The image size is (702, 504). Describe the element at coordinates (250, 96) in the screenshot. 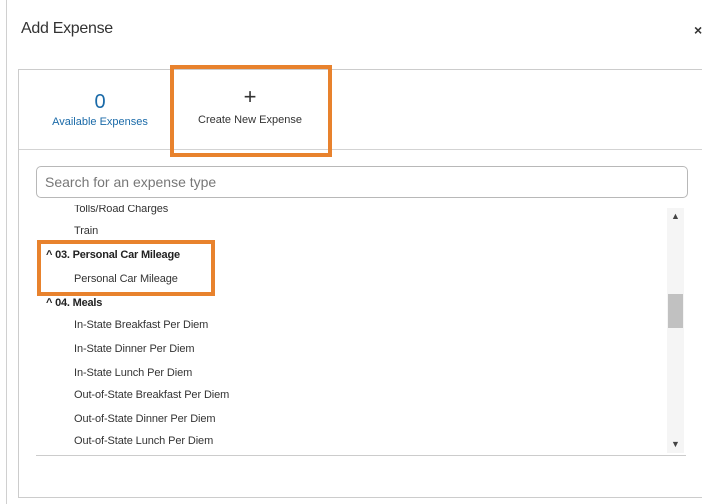

I see `plus-icon: +` at that location.